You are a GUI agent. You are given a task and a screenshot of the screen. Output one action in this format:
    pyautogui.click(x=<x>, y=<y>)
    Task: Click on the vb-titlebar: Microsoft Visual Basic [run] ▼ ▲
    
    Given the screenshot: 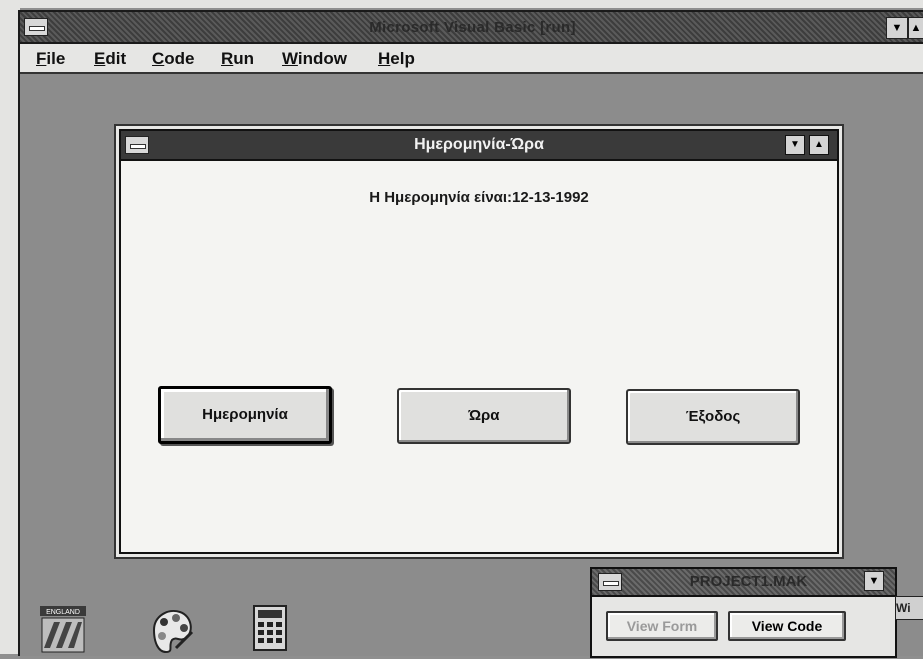 What is the action you would take?
    pyautogui.click(x=471, y=28)
    